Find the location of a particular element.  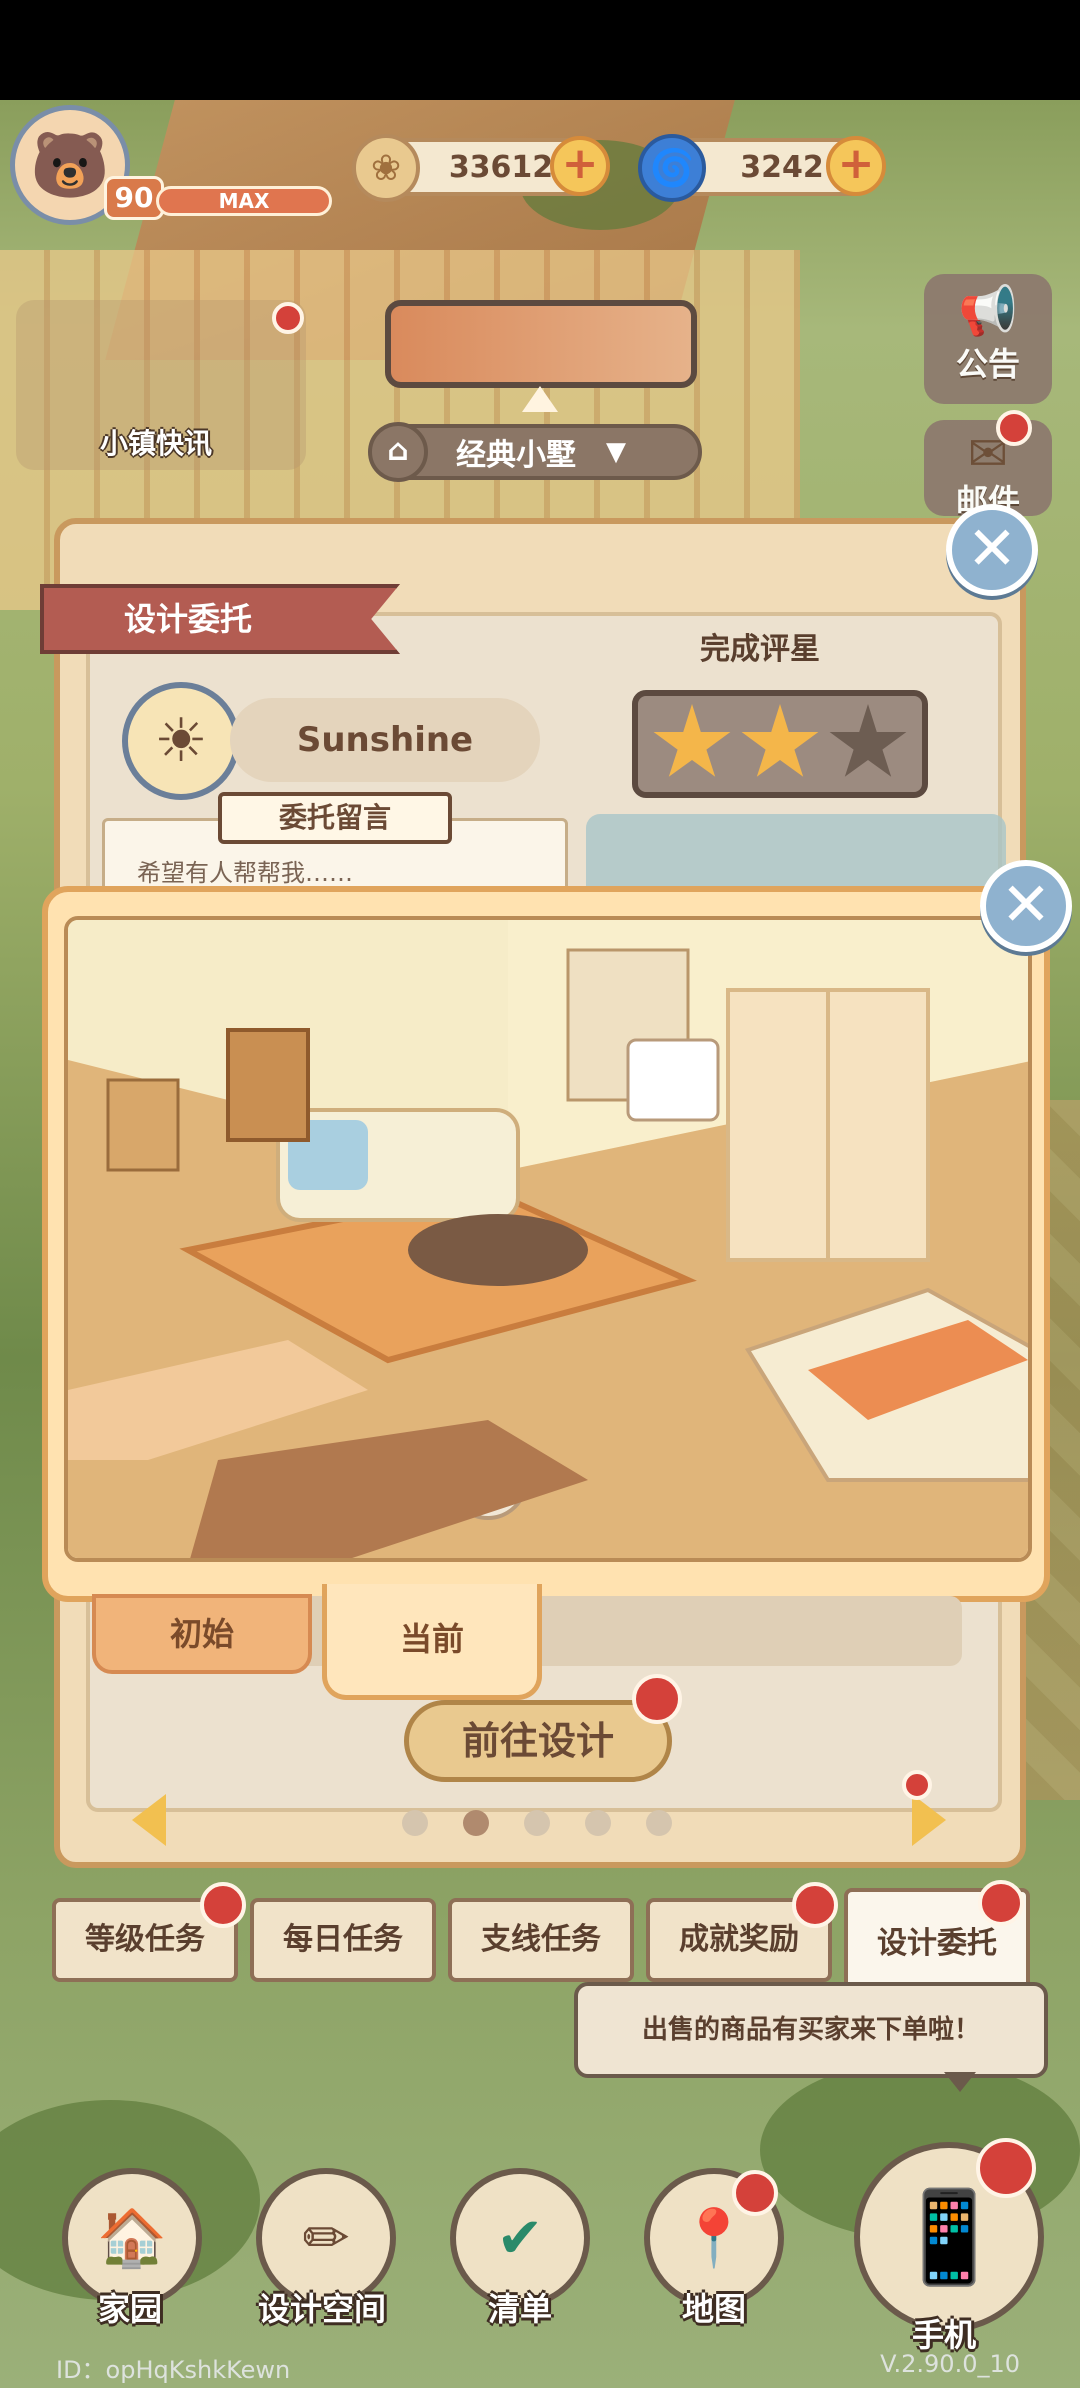

page-indicator is located at coordinates (537, 1823).